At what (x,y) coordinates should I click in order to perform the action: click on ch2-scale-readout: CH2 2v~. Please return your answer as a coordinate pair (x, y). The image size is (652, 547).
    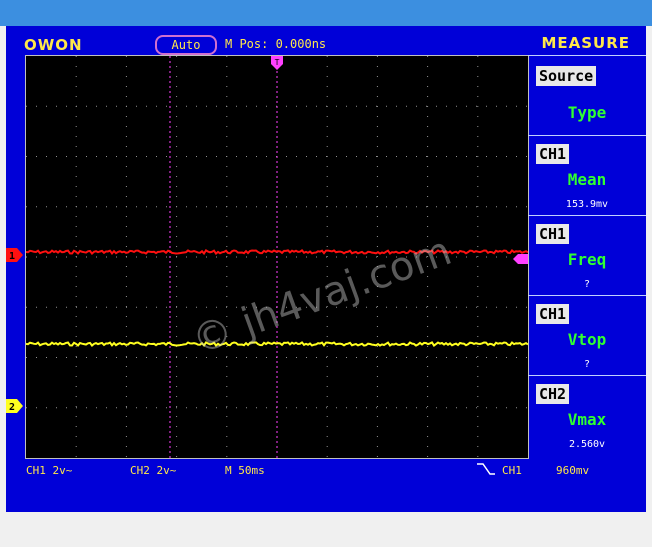
    Looking at the image, I should click on (153, 470).